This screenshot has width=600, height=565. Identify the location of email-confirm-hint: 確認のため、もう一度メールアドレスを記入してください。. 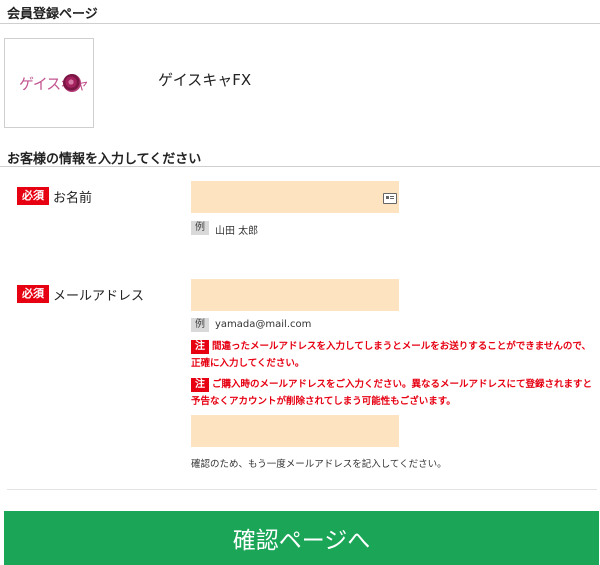
(319, 464).